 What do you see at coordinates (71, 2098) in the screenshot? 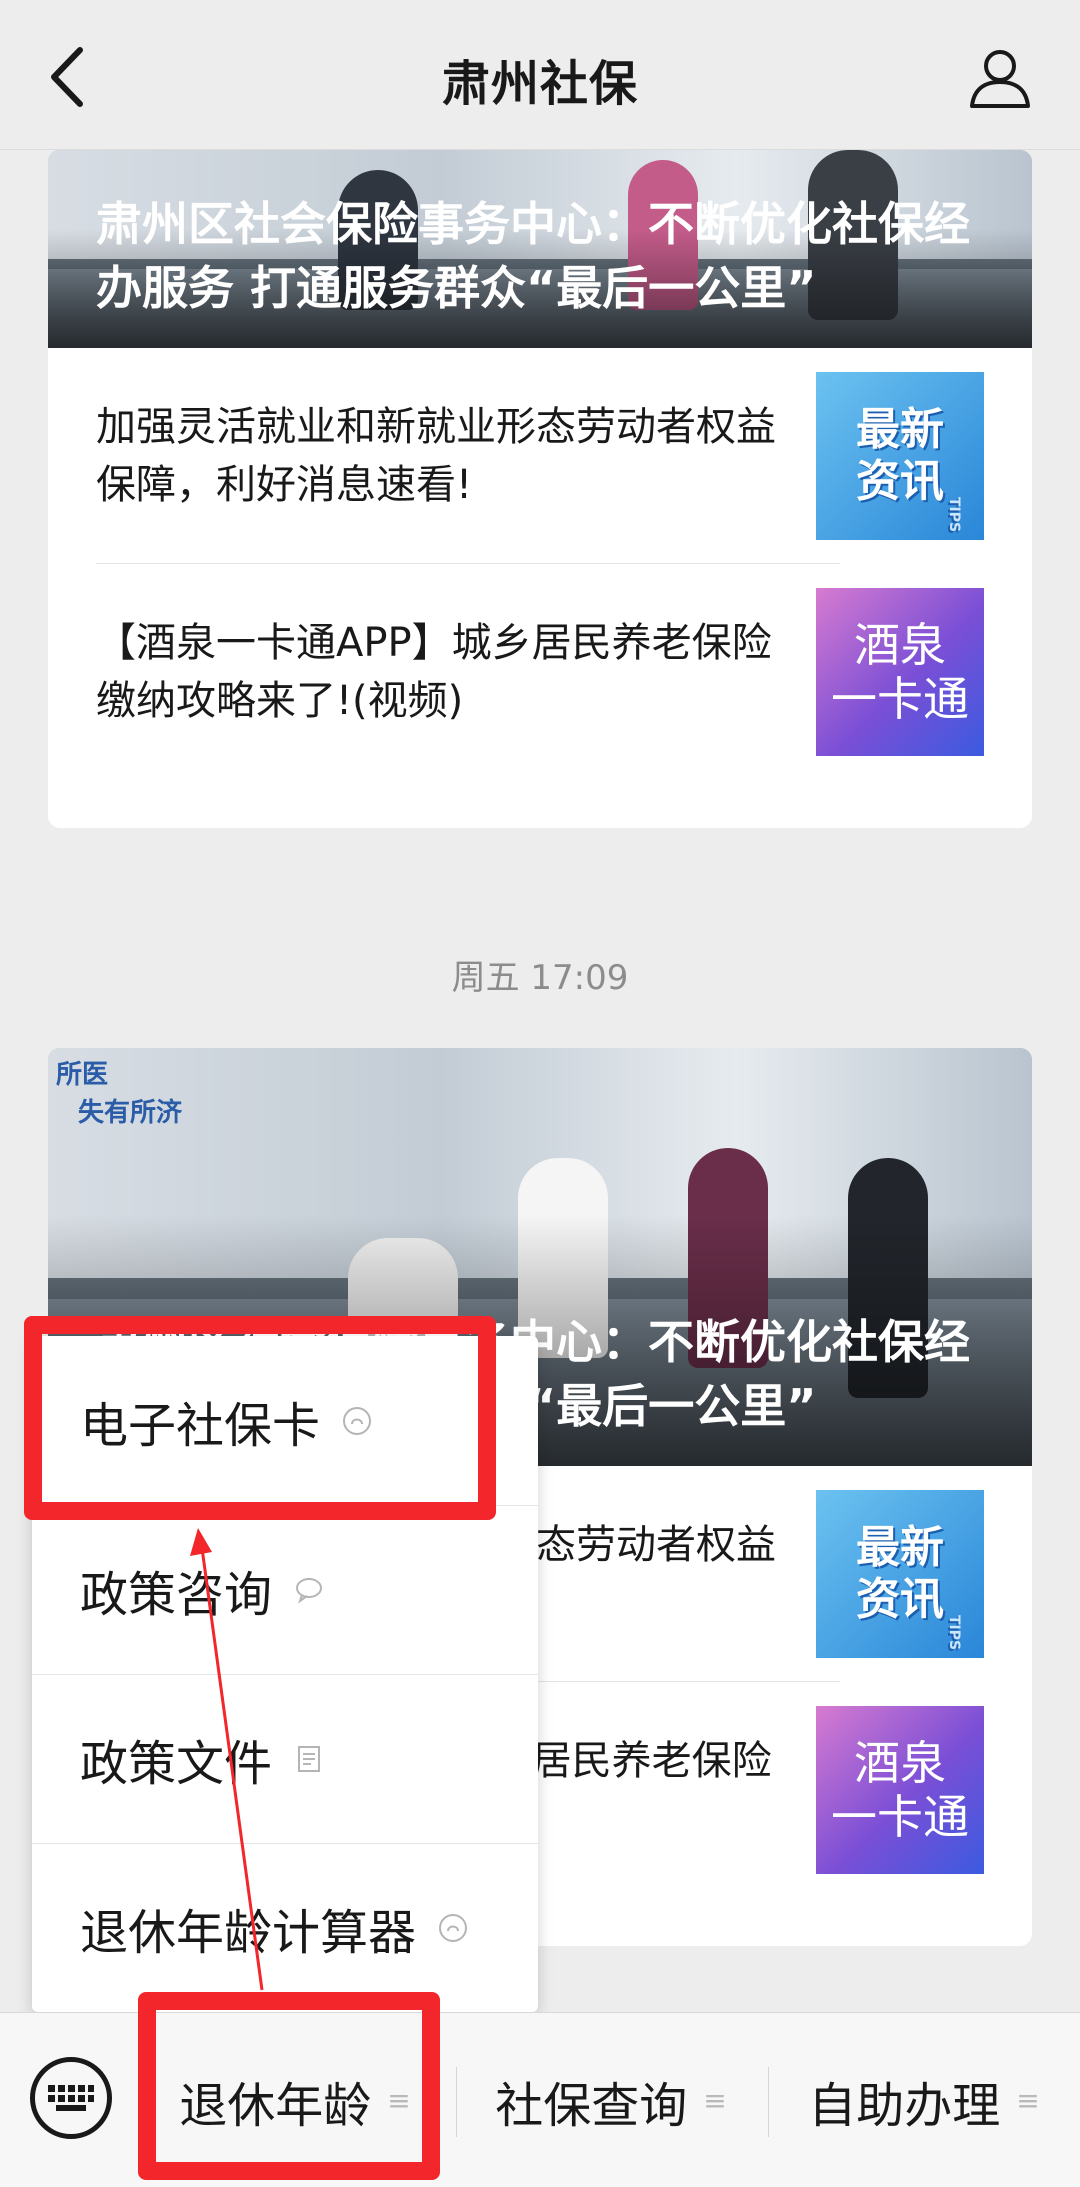
I see `keyboard-icon` at bounding box center [71, 2098].